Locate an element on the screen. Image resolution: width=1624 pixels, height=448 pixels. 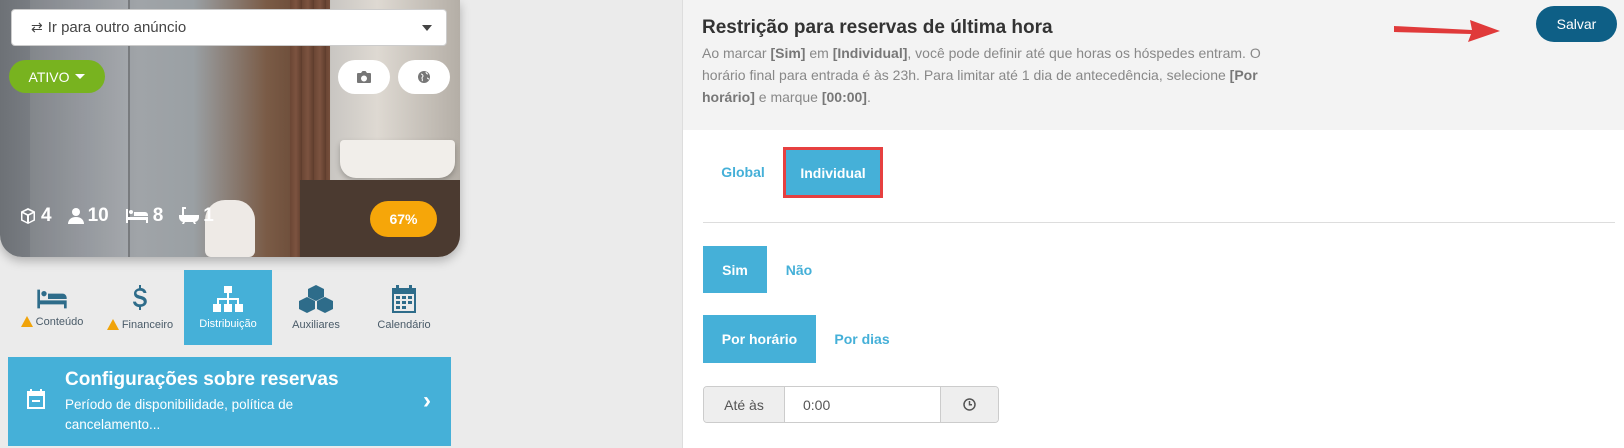
by-days-option: Por dias is located at coordinates (862, 339).